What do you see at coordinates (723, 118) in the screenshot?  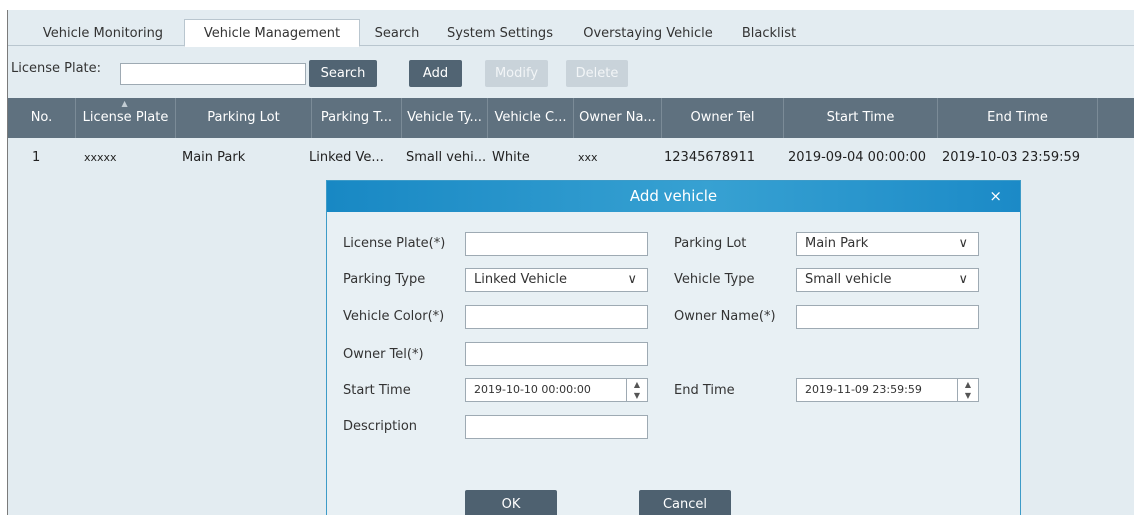 I see `column-header-owner-tel: Owner Tel` at bounding box center [723, 118].